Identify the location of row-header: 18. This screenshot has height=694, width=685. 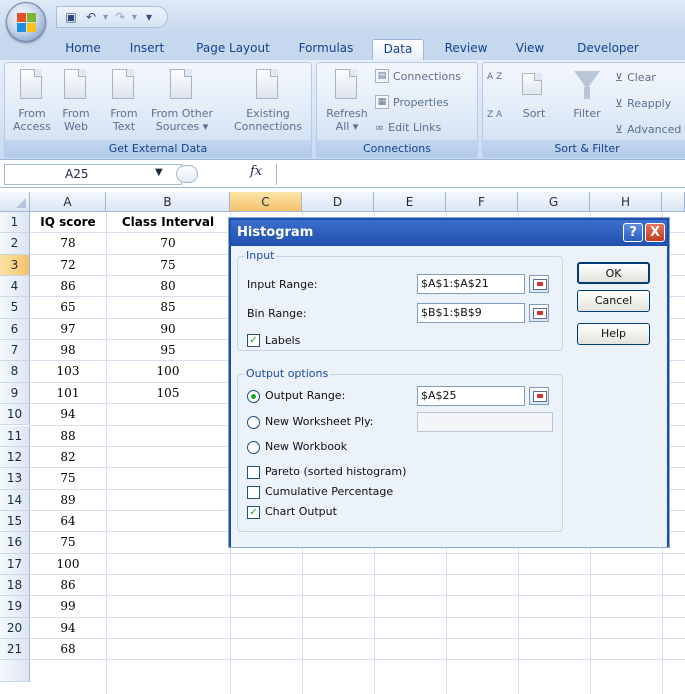
(15, 585).